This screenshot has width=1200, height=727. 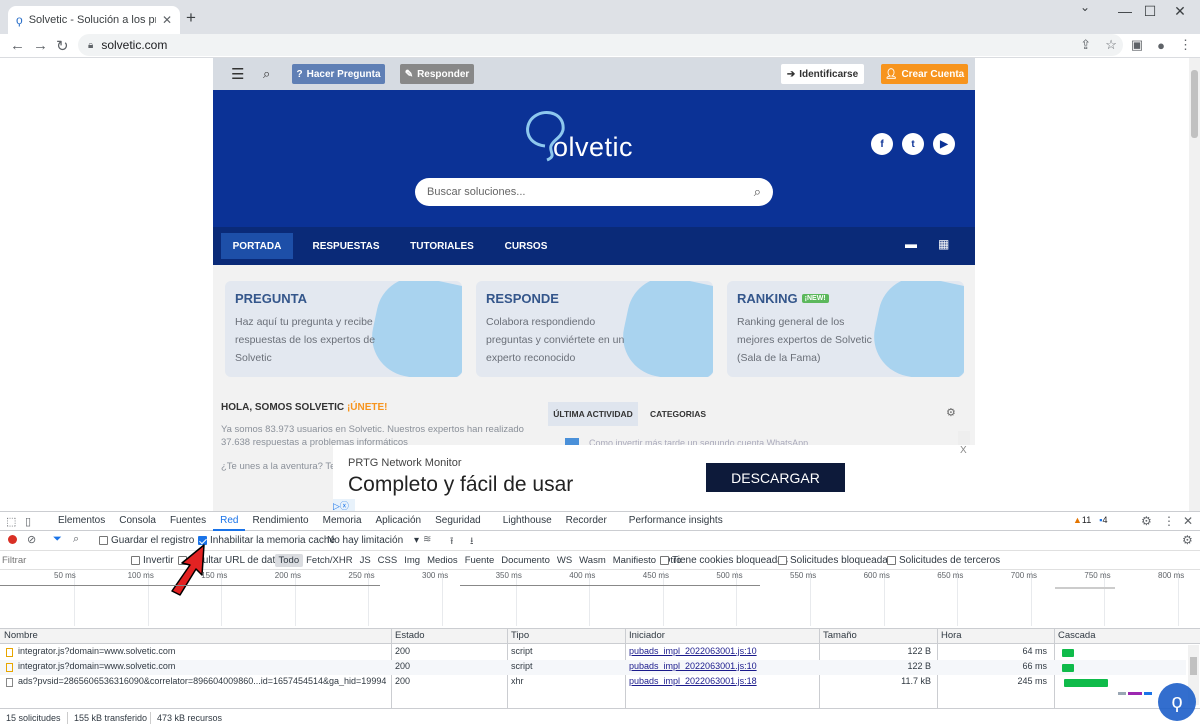 I want to click on calendar-icon: ▦, so click(x=943, y=244).